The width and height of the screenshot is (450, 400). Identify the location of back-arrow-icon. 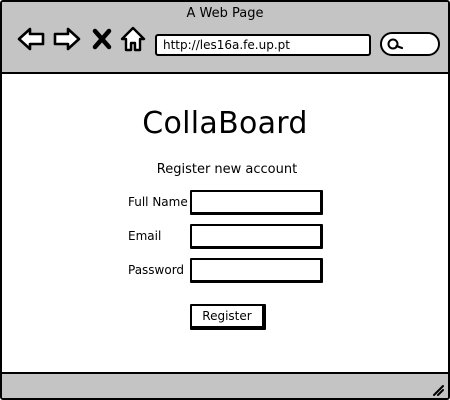
(31, 39).